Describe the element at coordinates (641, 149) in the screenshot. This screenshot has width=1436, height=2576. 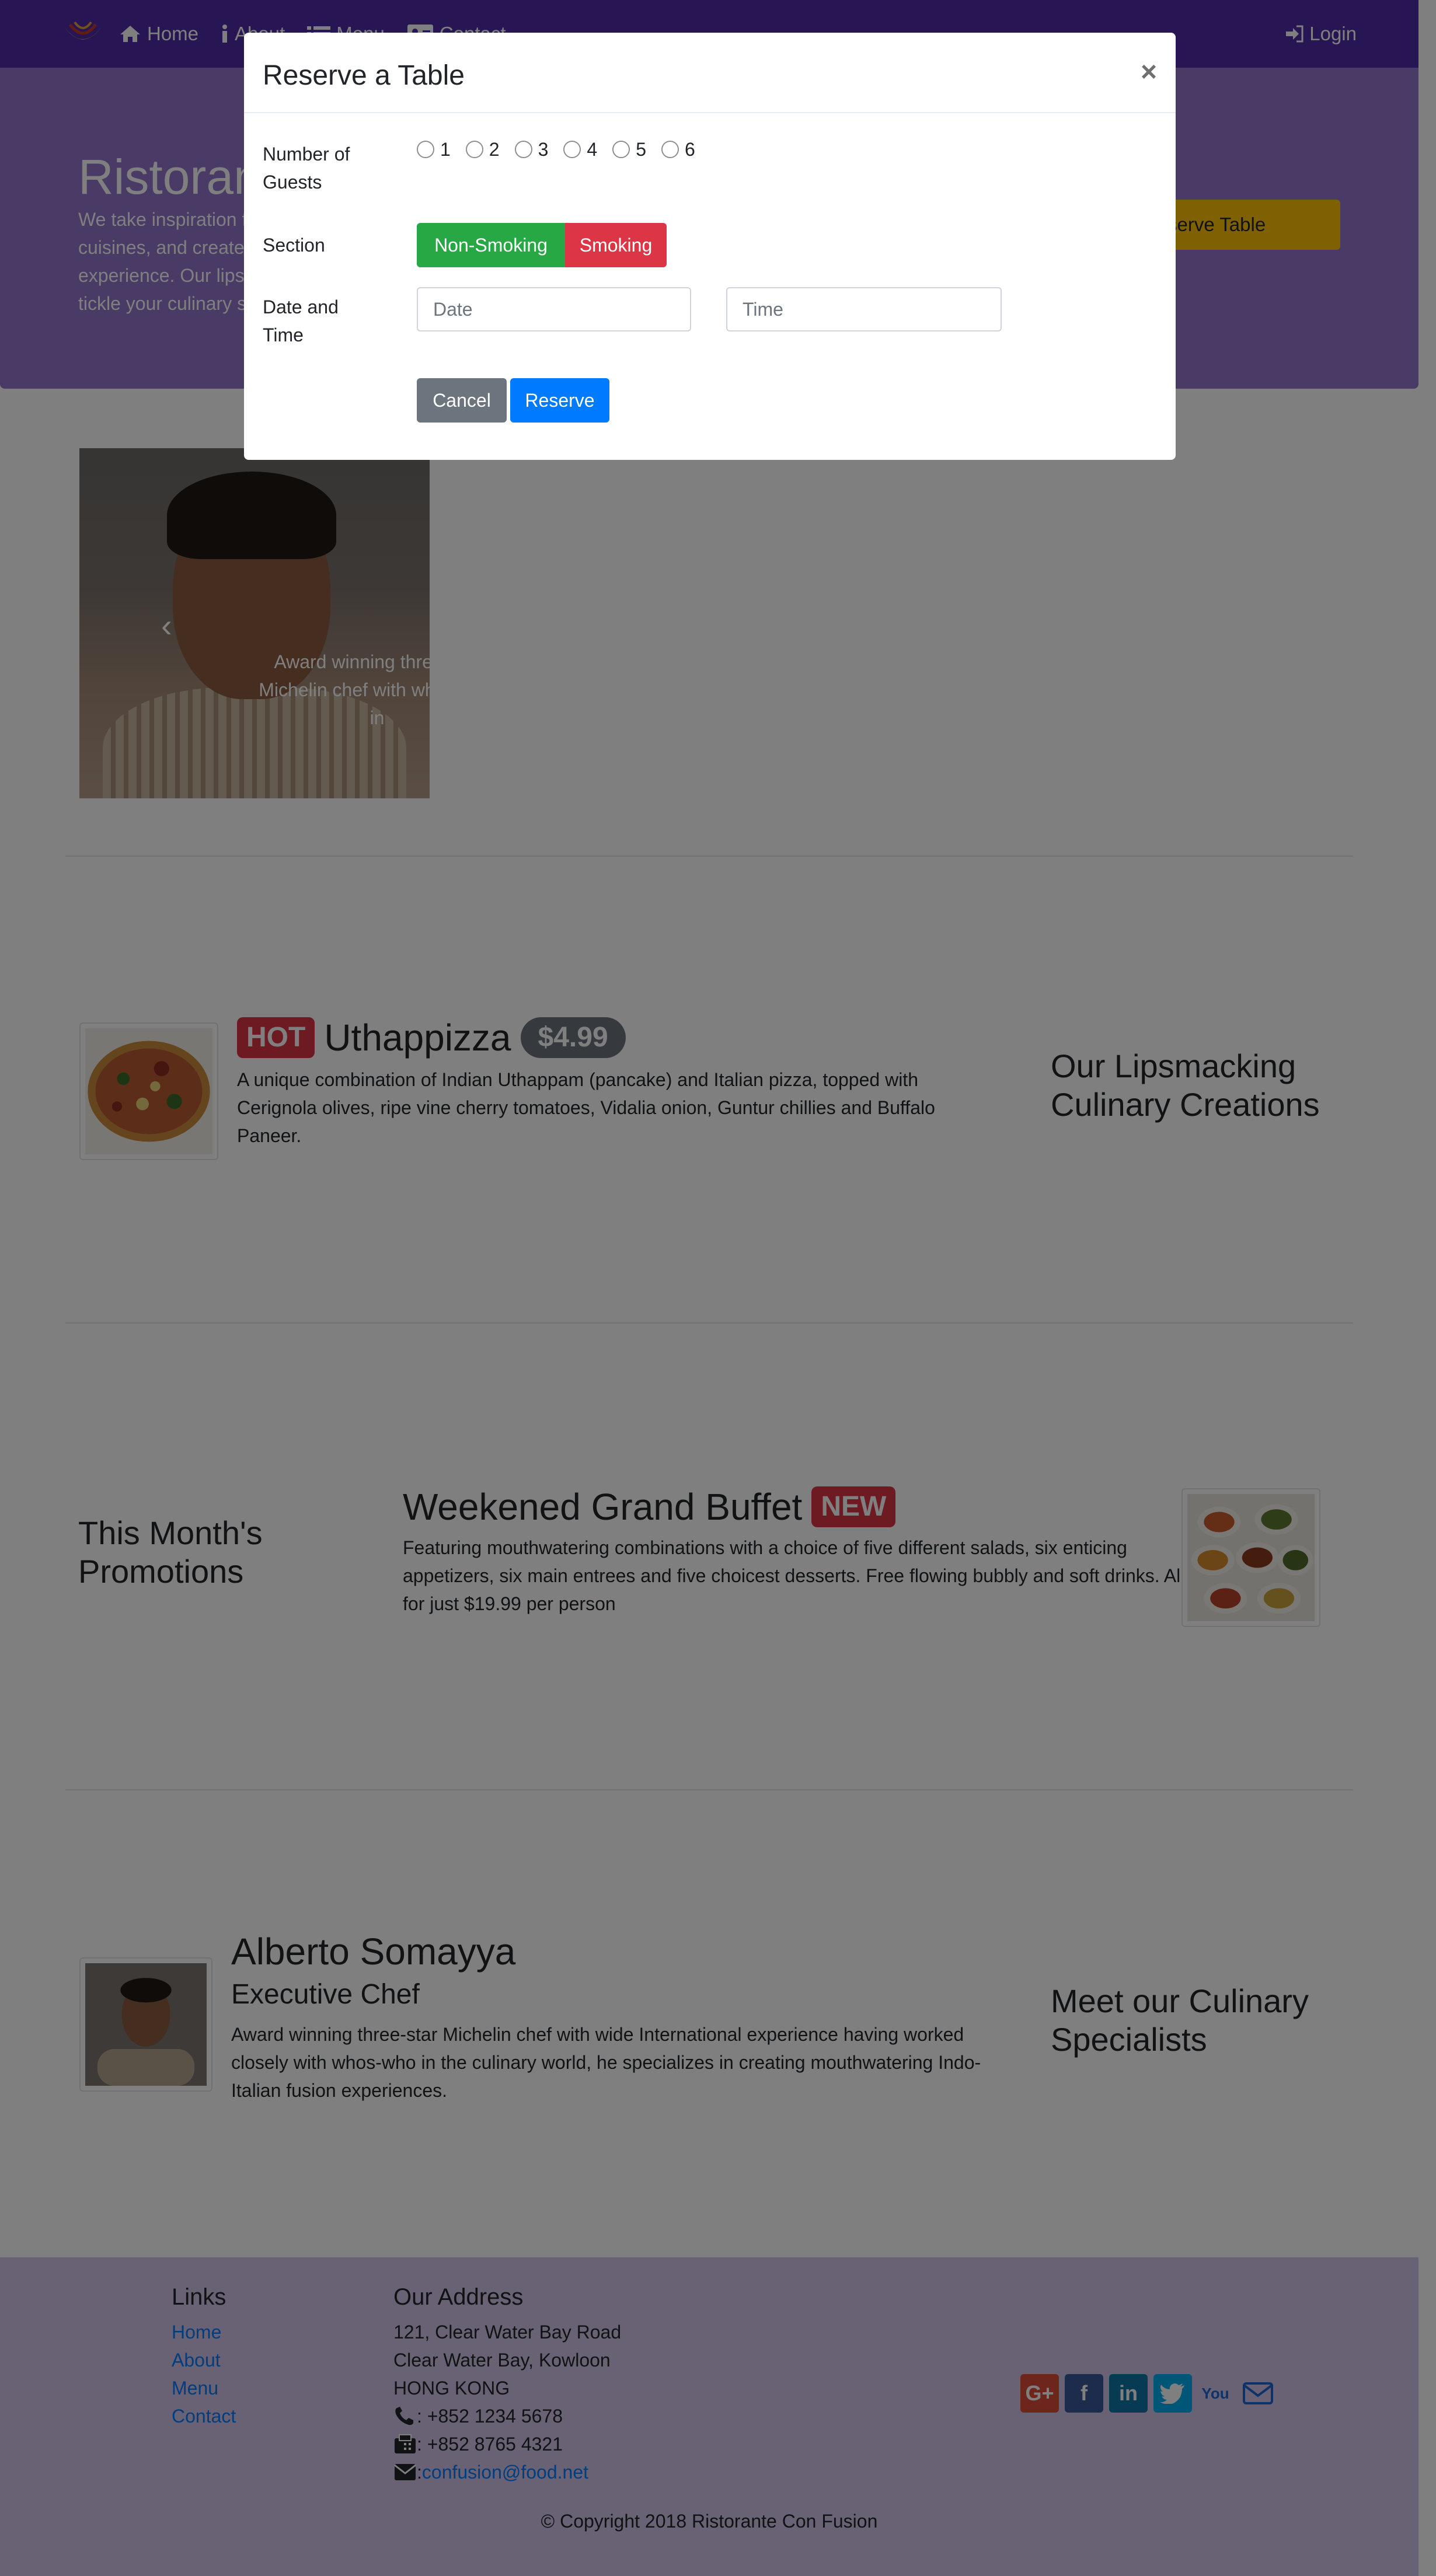
I see `guest-option-label: 5` at that location.